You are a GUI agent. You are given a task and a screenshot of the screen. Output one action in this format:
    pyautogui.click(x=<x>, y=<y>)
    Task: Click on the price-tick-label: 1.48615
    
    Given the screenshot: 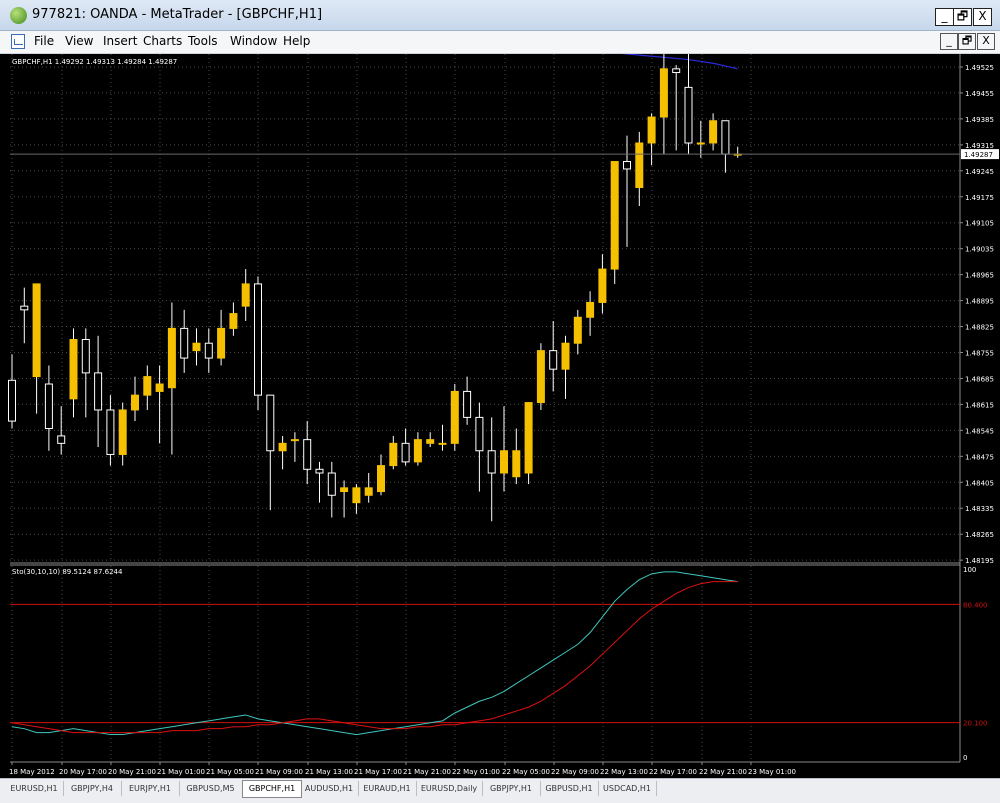 What is the action you would take?
    pyautogui.click(x=979, y=405)
    